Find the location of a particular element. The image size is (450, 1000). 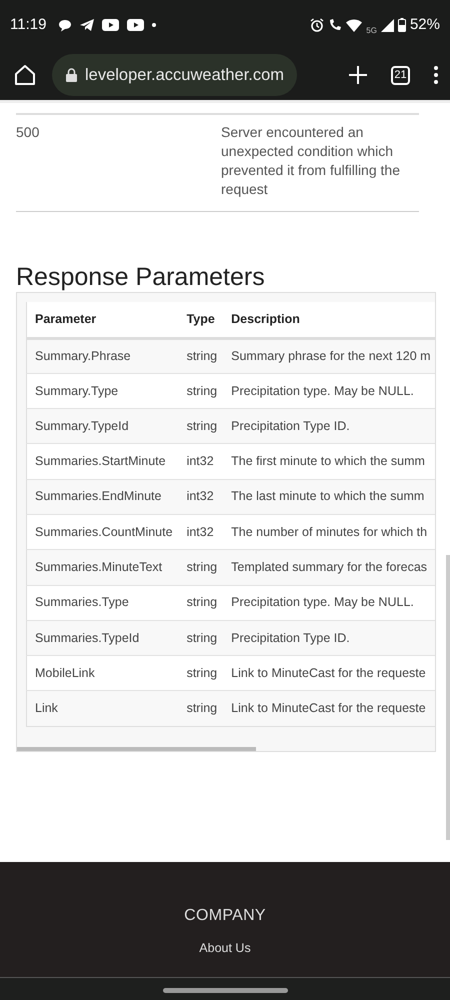

table-cell: Summaries.EndMinute is located at coordinates (102, 496).